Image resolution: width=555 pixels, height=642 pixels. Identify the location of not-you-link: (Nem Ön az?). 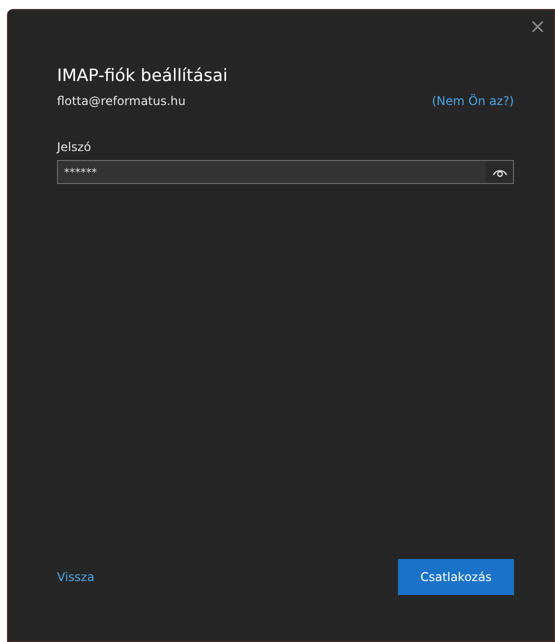
(473, 101).